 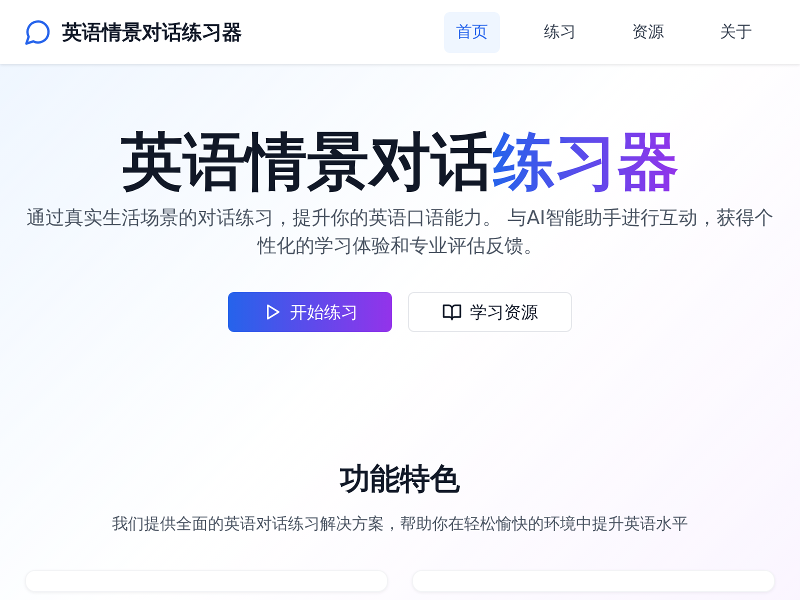 What do you see at coordinates (490, 312) in the screenshot?
I see `resources-button: 学习资源` at bounding box center [490, 312].